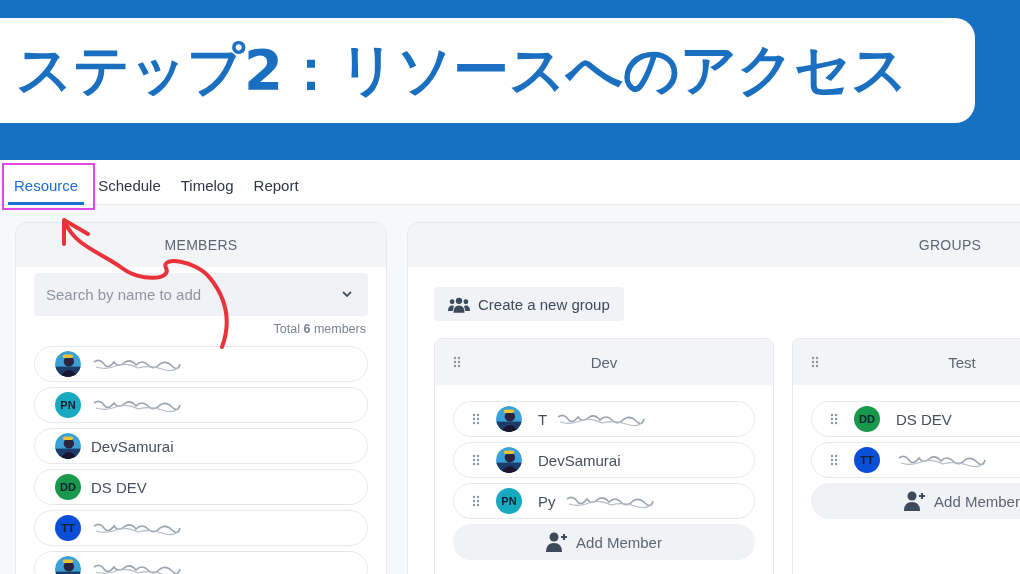 The width and height of the screenshot is (1020, 574). What do you see at coordinates (347, 294) in the screenshot?
I see `chevron-down-icon` at bounding box center [347, 294].